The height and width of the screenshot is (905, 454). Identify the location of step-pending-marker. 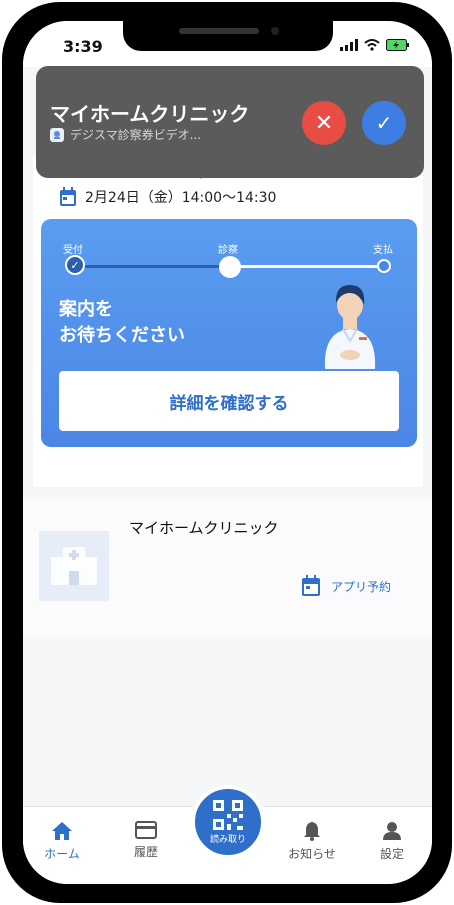
(384, 266).